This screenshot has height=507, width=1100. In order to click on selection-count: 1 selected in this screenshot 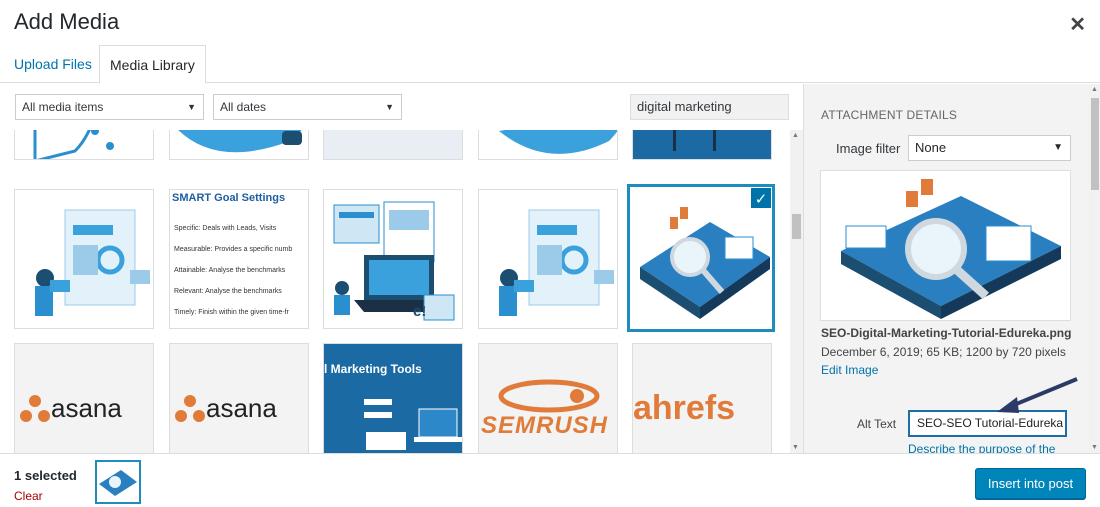, I will do `click(45, 475)`.